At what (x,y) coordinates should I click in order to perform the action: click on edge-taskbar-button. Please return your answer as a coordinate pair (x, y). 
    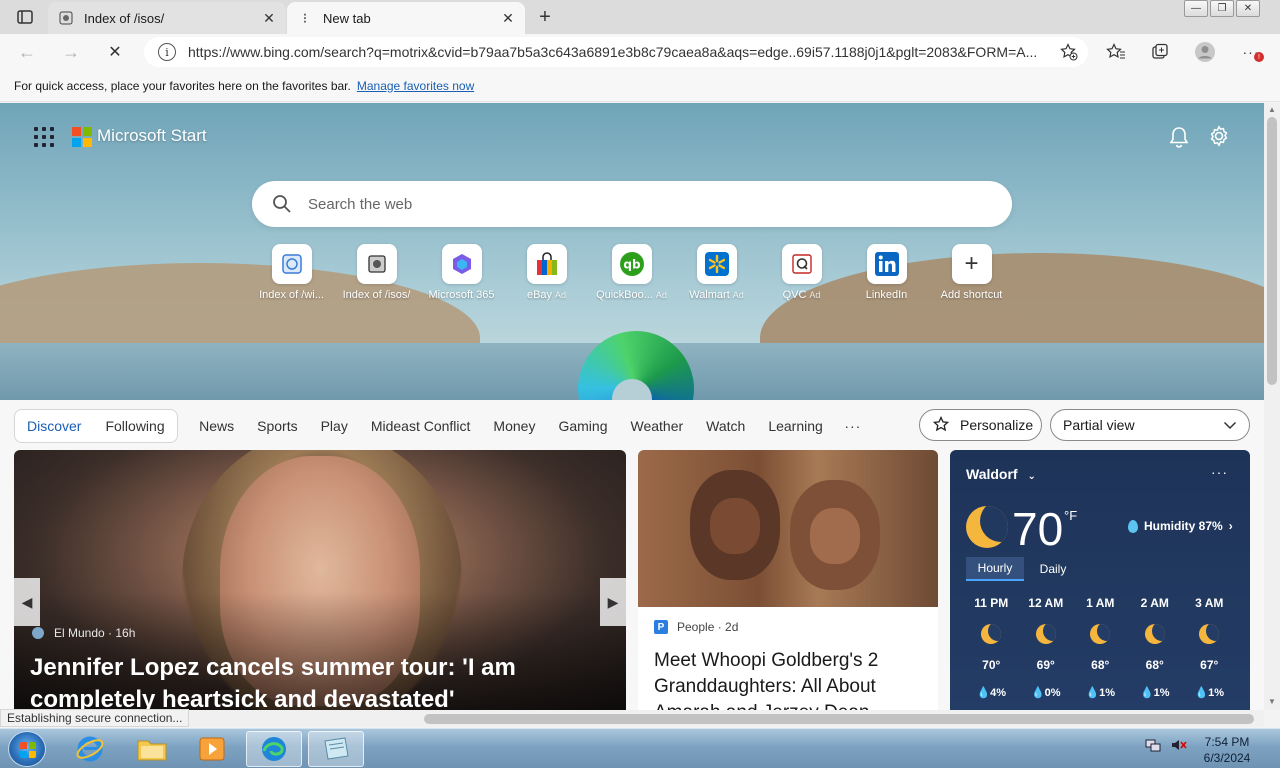
    Looking at the image, I should click on (274, 749).